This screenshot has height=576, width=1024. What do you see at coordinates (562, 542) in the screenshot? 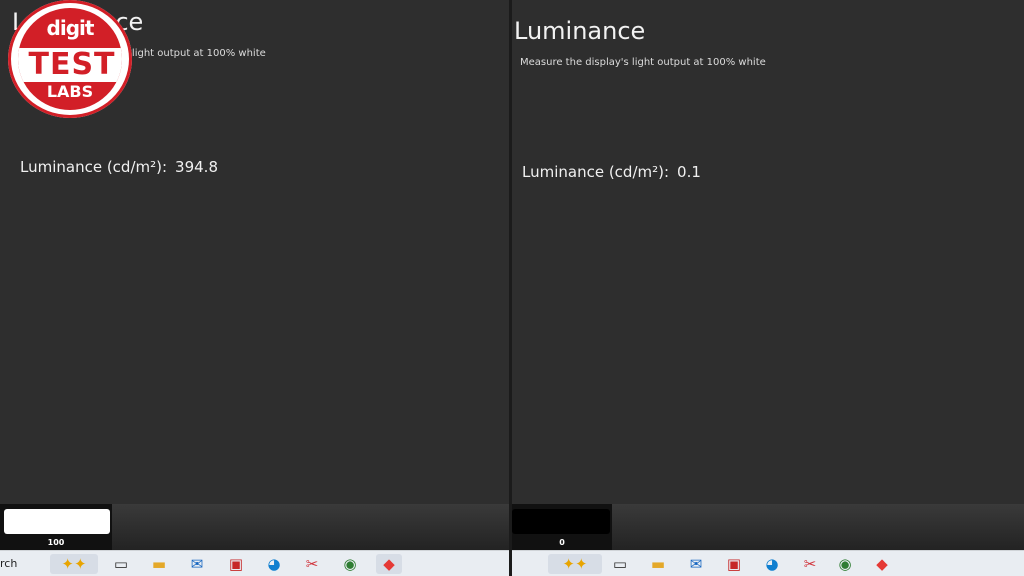
I see `swatch-value: 0` at bounding box center [562, 542].